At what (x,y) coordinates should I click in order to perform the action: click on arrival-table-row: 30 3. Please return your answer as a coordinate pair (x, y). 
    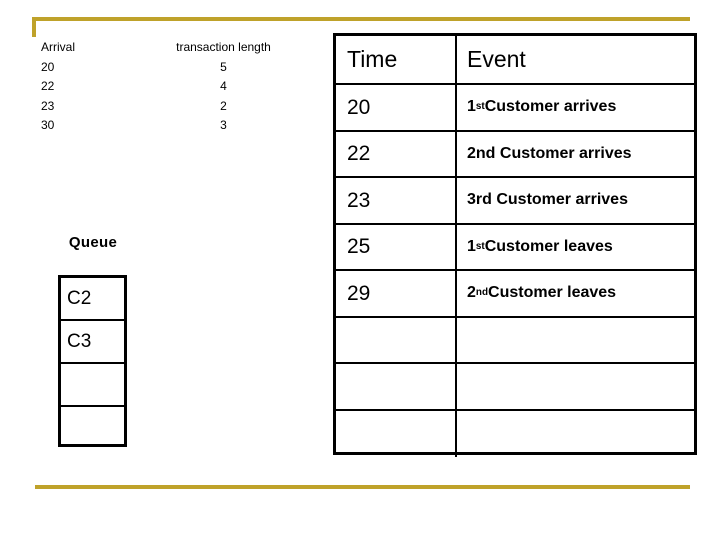
    Looking at the image, I should click on (173, 126).